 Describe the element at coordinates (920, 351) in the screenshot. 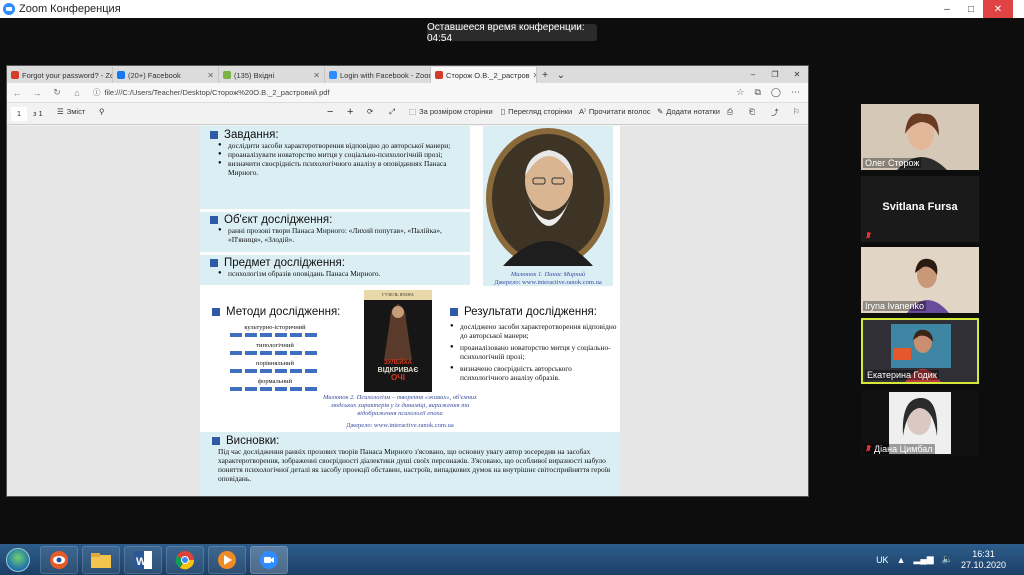

I see `participant-tile-active-speaker: Екатерина Годик` at that location.